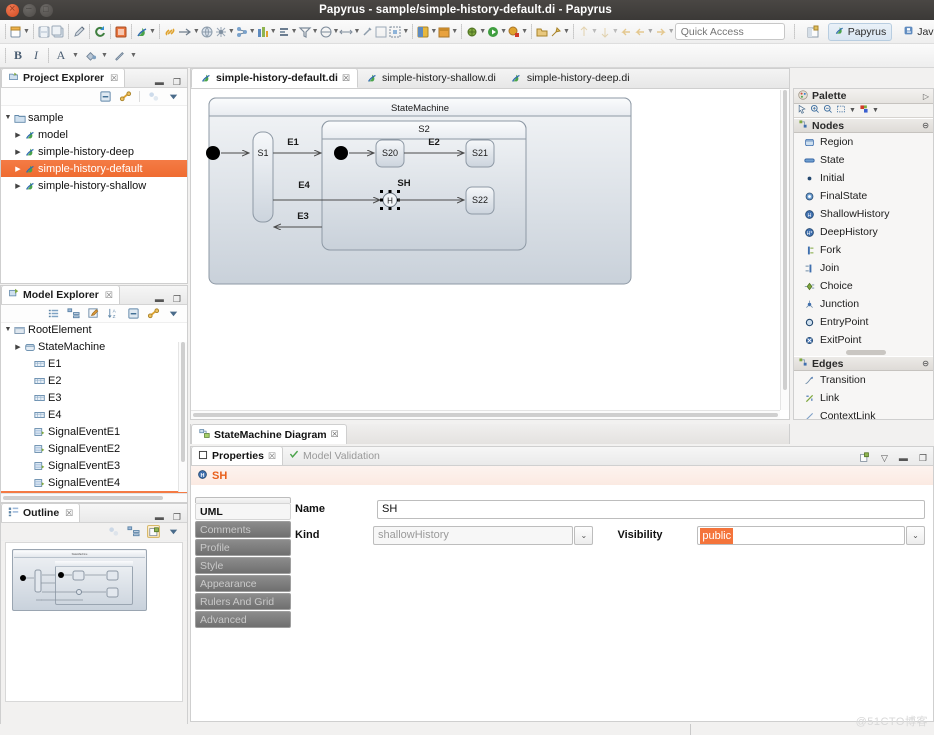  What do you see at coordinates (926, 96) in the screenshot?
I see `palette-collapse-icon: ▷` at bounding box center [926, 96].